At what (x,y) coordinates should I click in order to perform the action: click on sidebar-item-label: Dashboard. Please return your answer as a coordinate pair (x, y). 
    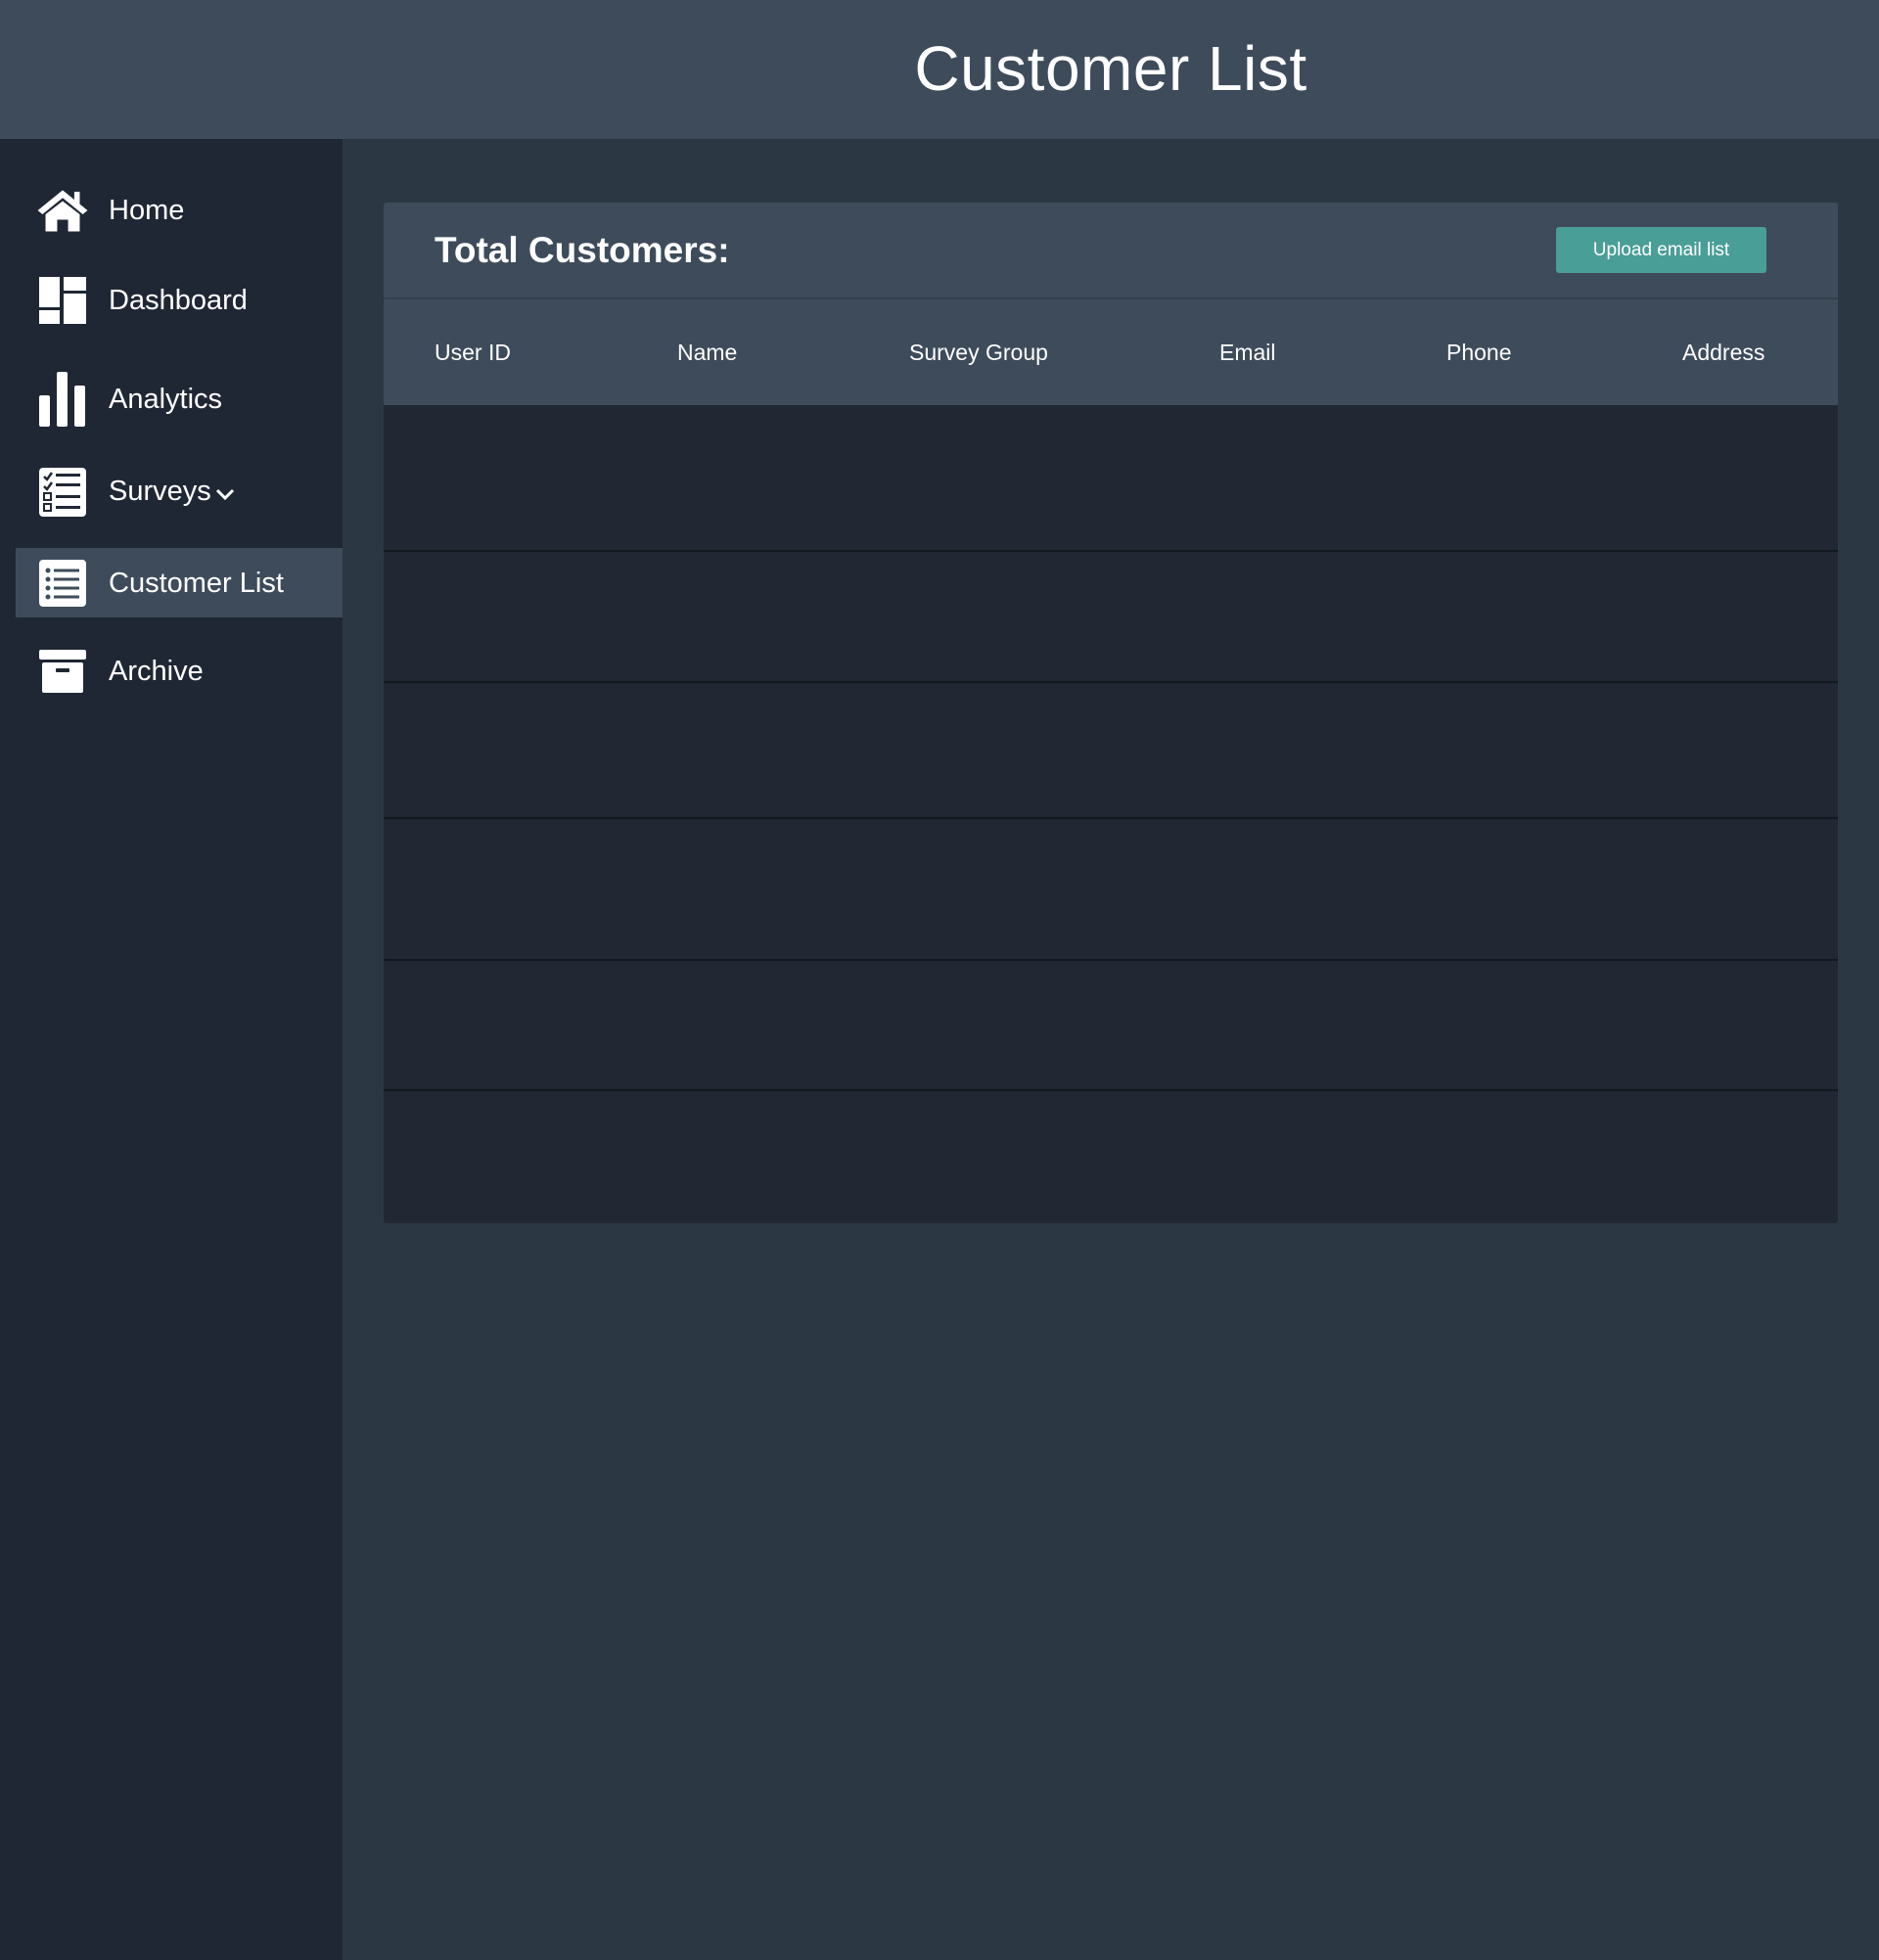
    Looking at the image, I should click on (178, 300).